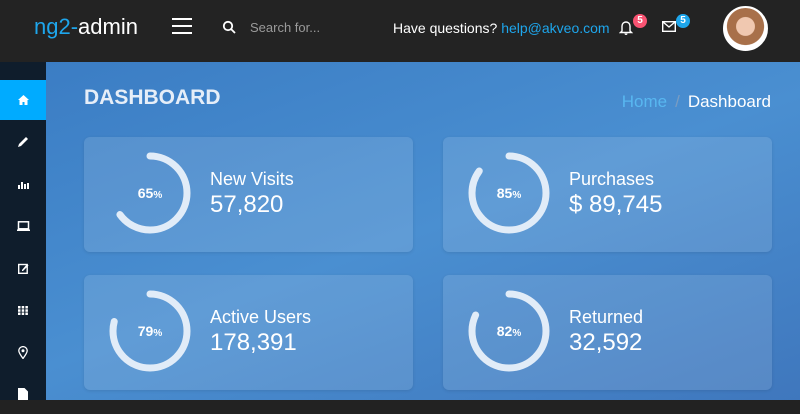 The width and height of the screenshot is (800, 414). I want to click on stat-card: 79% Active Users 178,391, so click(248, 332).